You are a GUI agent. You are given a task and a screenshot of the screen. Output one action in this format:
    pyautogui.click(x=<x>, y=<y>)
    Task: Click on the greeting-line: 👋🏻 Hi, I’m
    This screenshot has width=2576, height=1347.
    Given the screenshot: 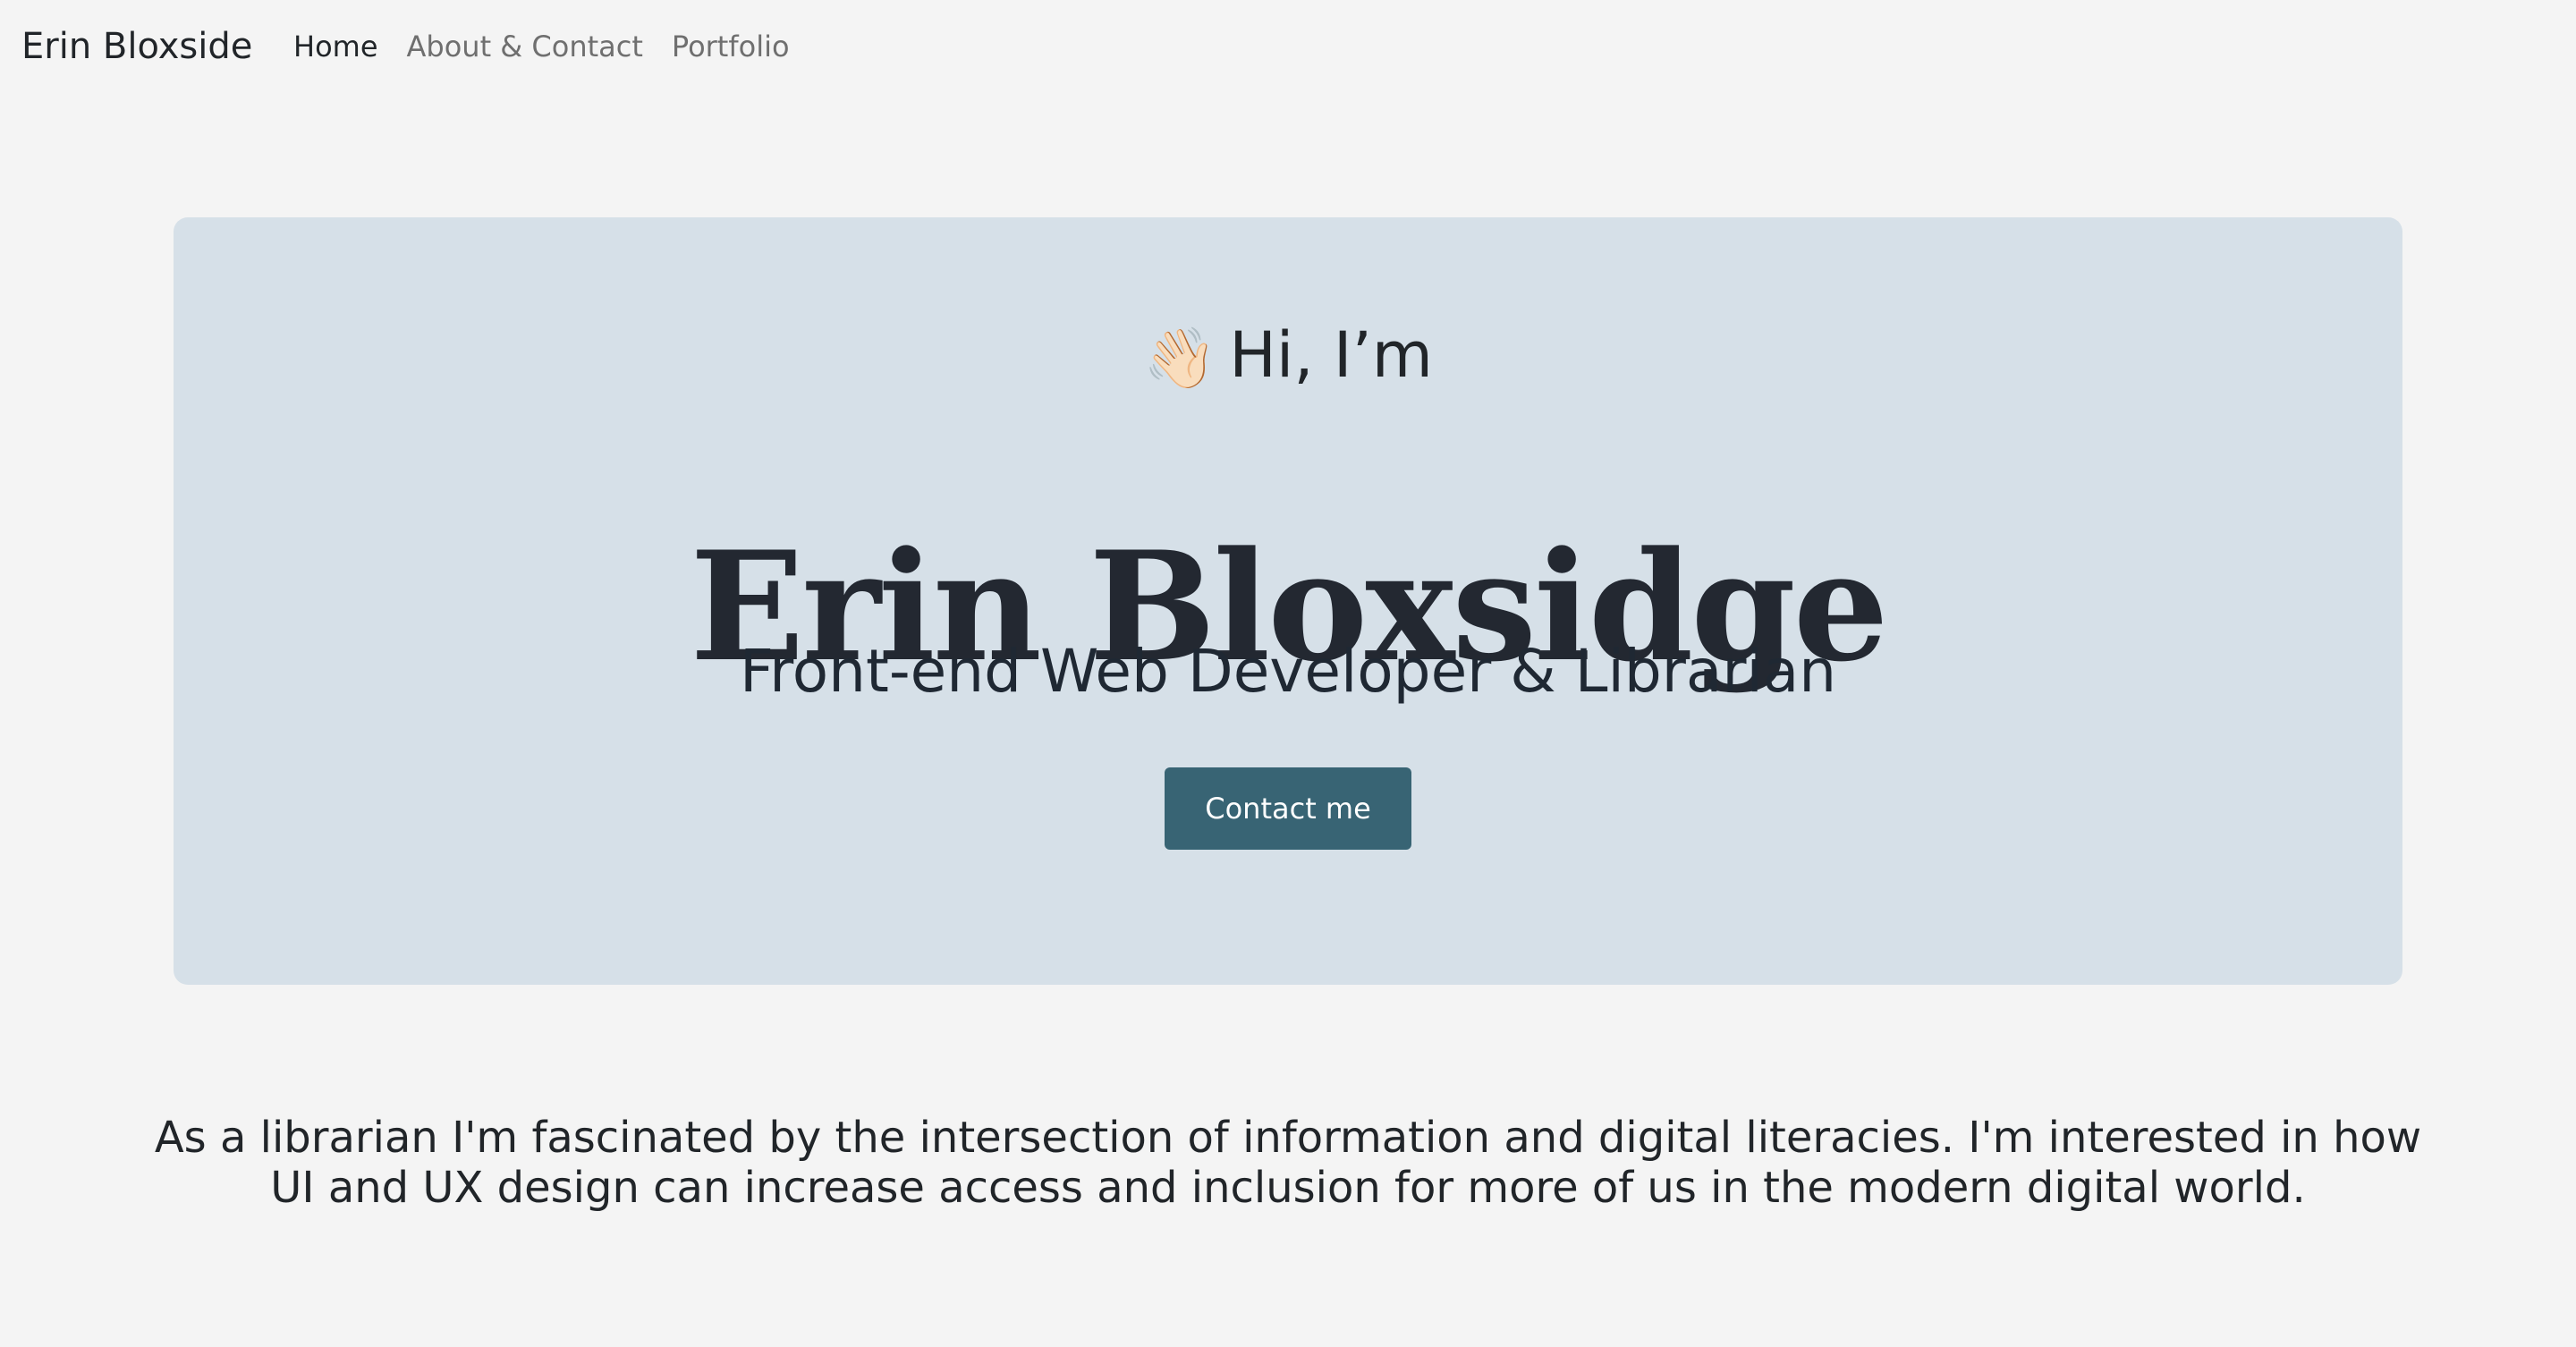 What is the action you would take?
    pyautogui.click(x=1288, y=357)
    